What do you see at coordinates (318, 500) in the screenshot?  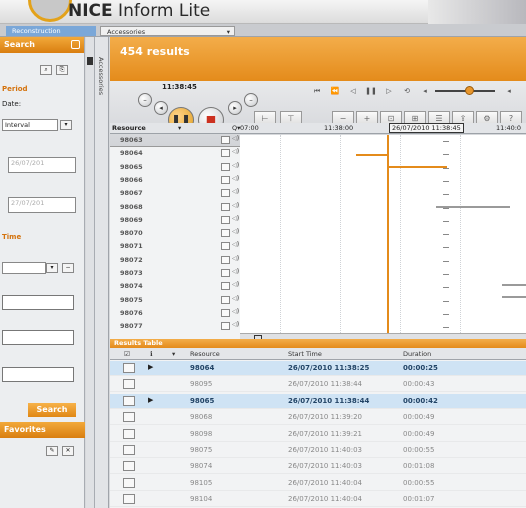 I see `table-row: 98104 26/07/2010 11:40:04 00:01:07` at bounding box center [318, 500].